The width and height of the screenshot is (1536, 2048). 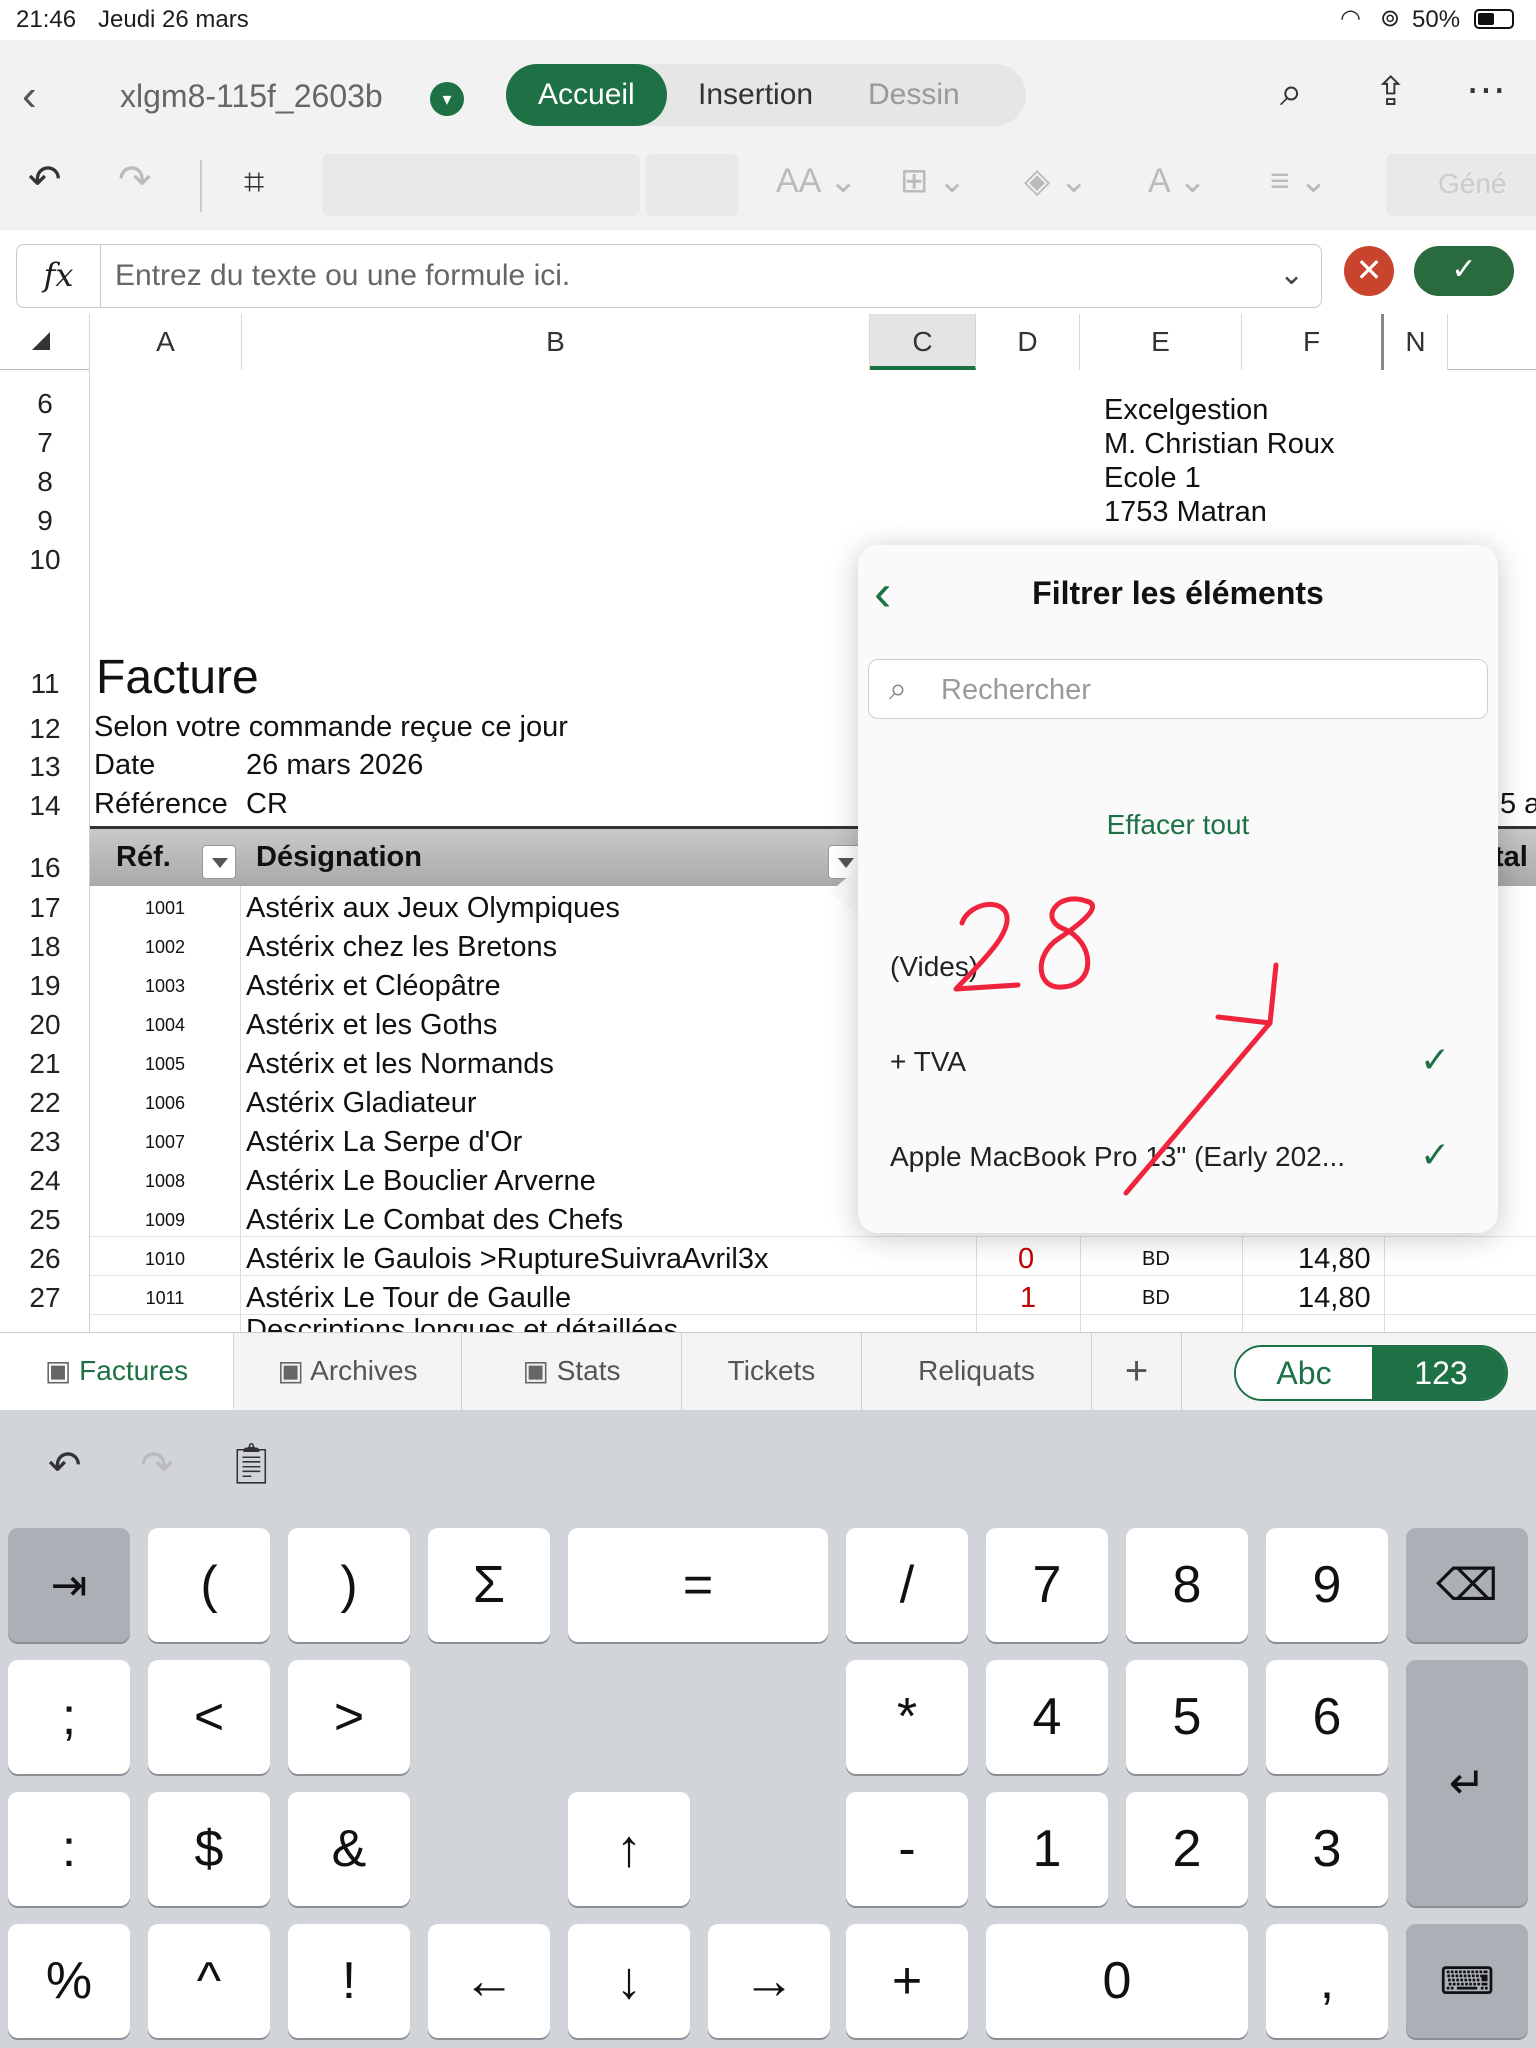 I want to click on item-designation: Astérix aux Jeux Olympiques, so click(x=433, y=908).